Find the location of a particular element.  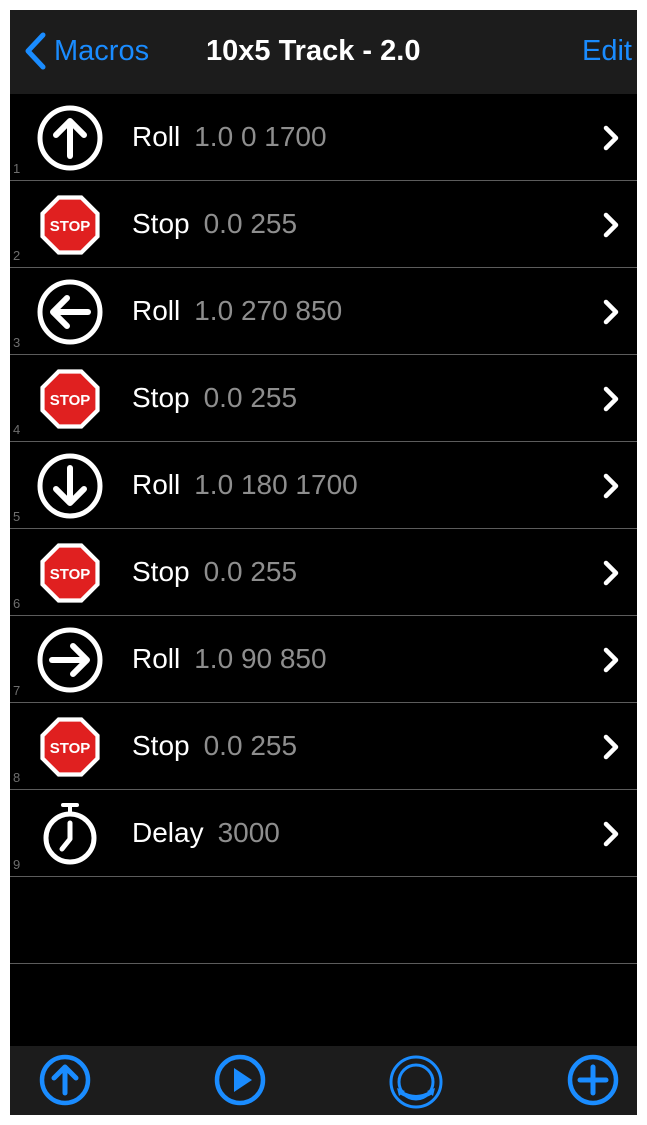

upload-icon is located at coordinates (65, 1080).